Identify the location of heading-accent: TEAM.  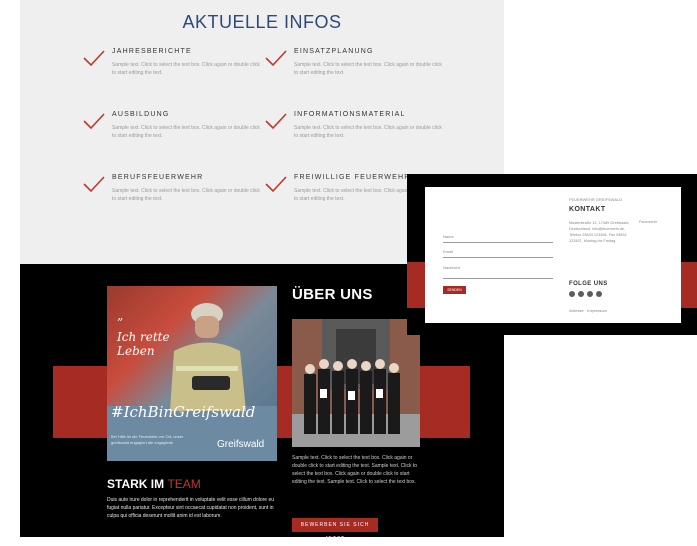
(184, 484).